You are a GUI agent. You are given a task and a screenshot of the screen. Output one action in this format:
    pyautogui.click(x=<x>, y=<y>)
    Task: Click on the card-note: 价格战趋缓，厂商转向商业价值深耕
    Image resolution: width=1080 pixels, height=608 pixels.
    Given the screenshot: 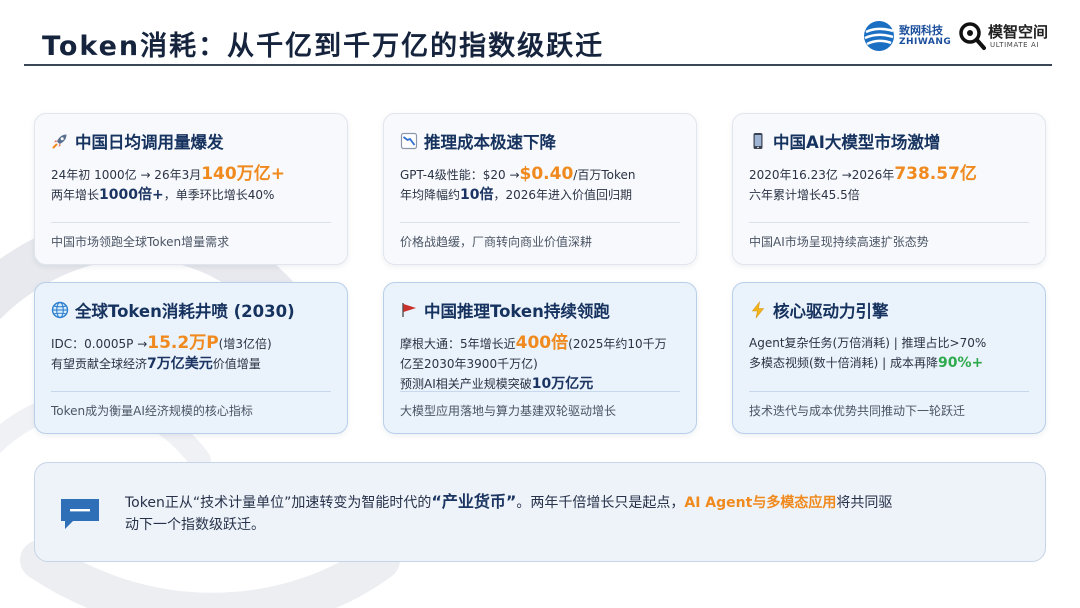 What is the action you would take?
    pyautogui.click(x=540, y=236)
    